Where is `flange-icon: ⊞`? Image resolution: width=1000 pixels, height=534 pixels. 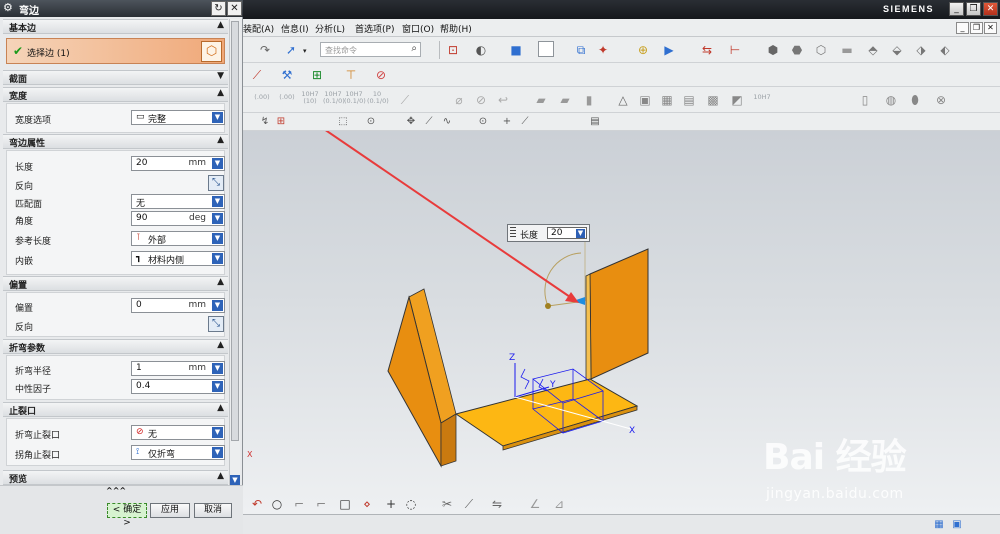 flange-icon: ⊞ is located at coordinates (317, 75).